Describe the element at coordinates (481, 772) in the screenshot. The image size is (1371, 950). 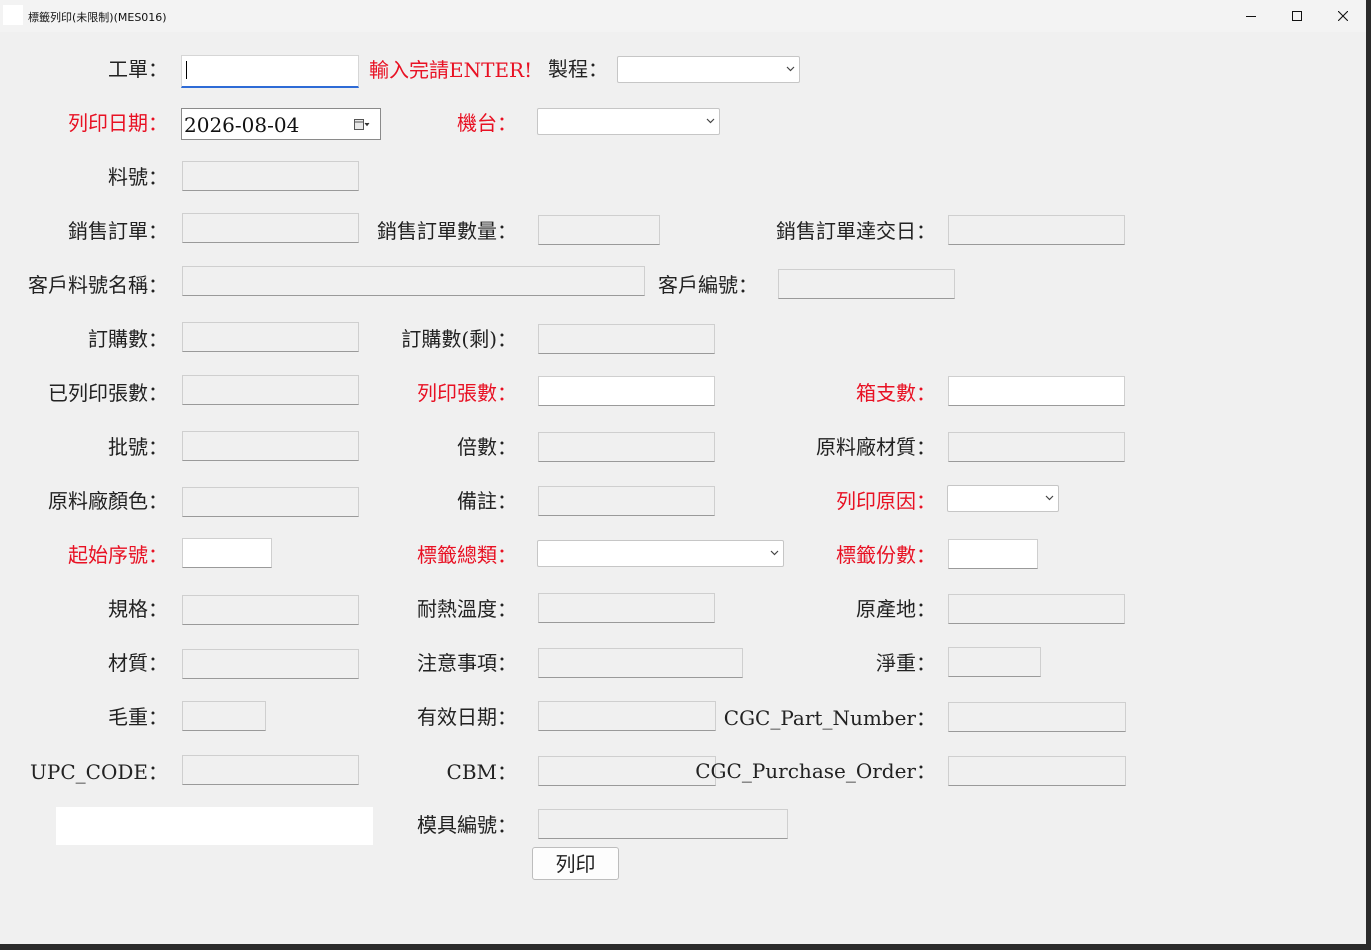
I see `cbm-label: CBM：` at that location.